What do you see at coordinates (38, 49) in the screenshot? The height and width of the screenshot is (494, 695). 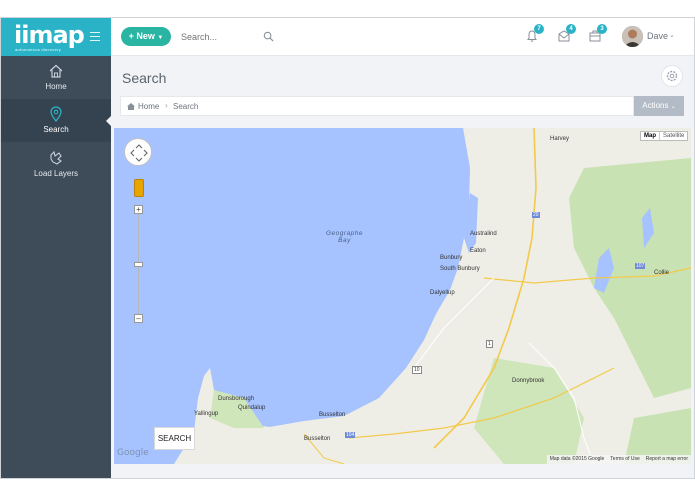 I see `logo-tagline: autonomous discovery` at bounding box center [38, 49].